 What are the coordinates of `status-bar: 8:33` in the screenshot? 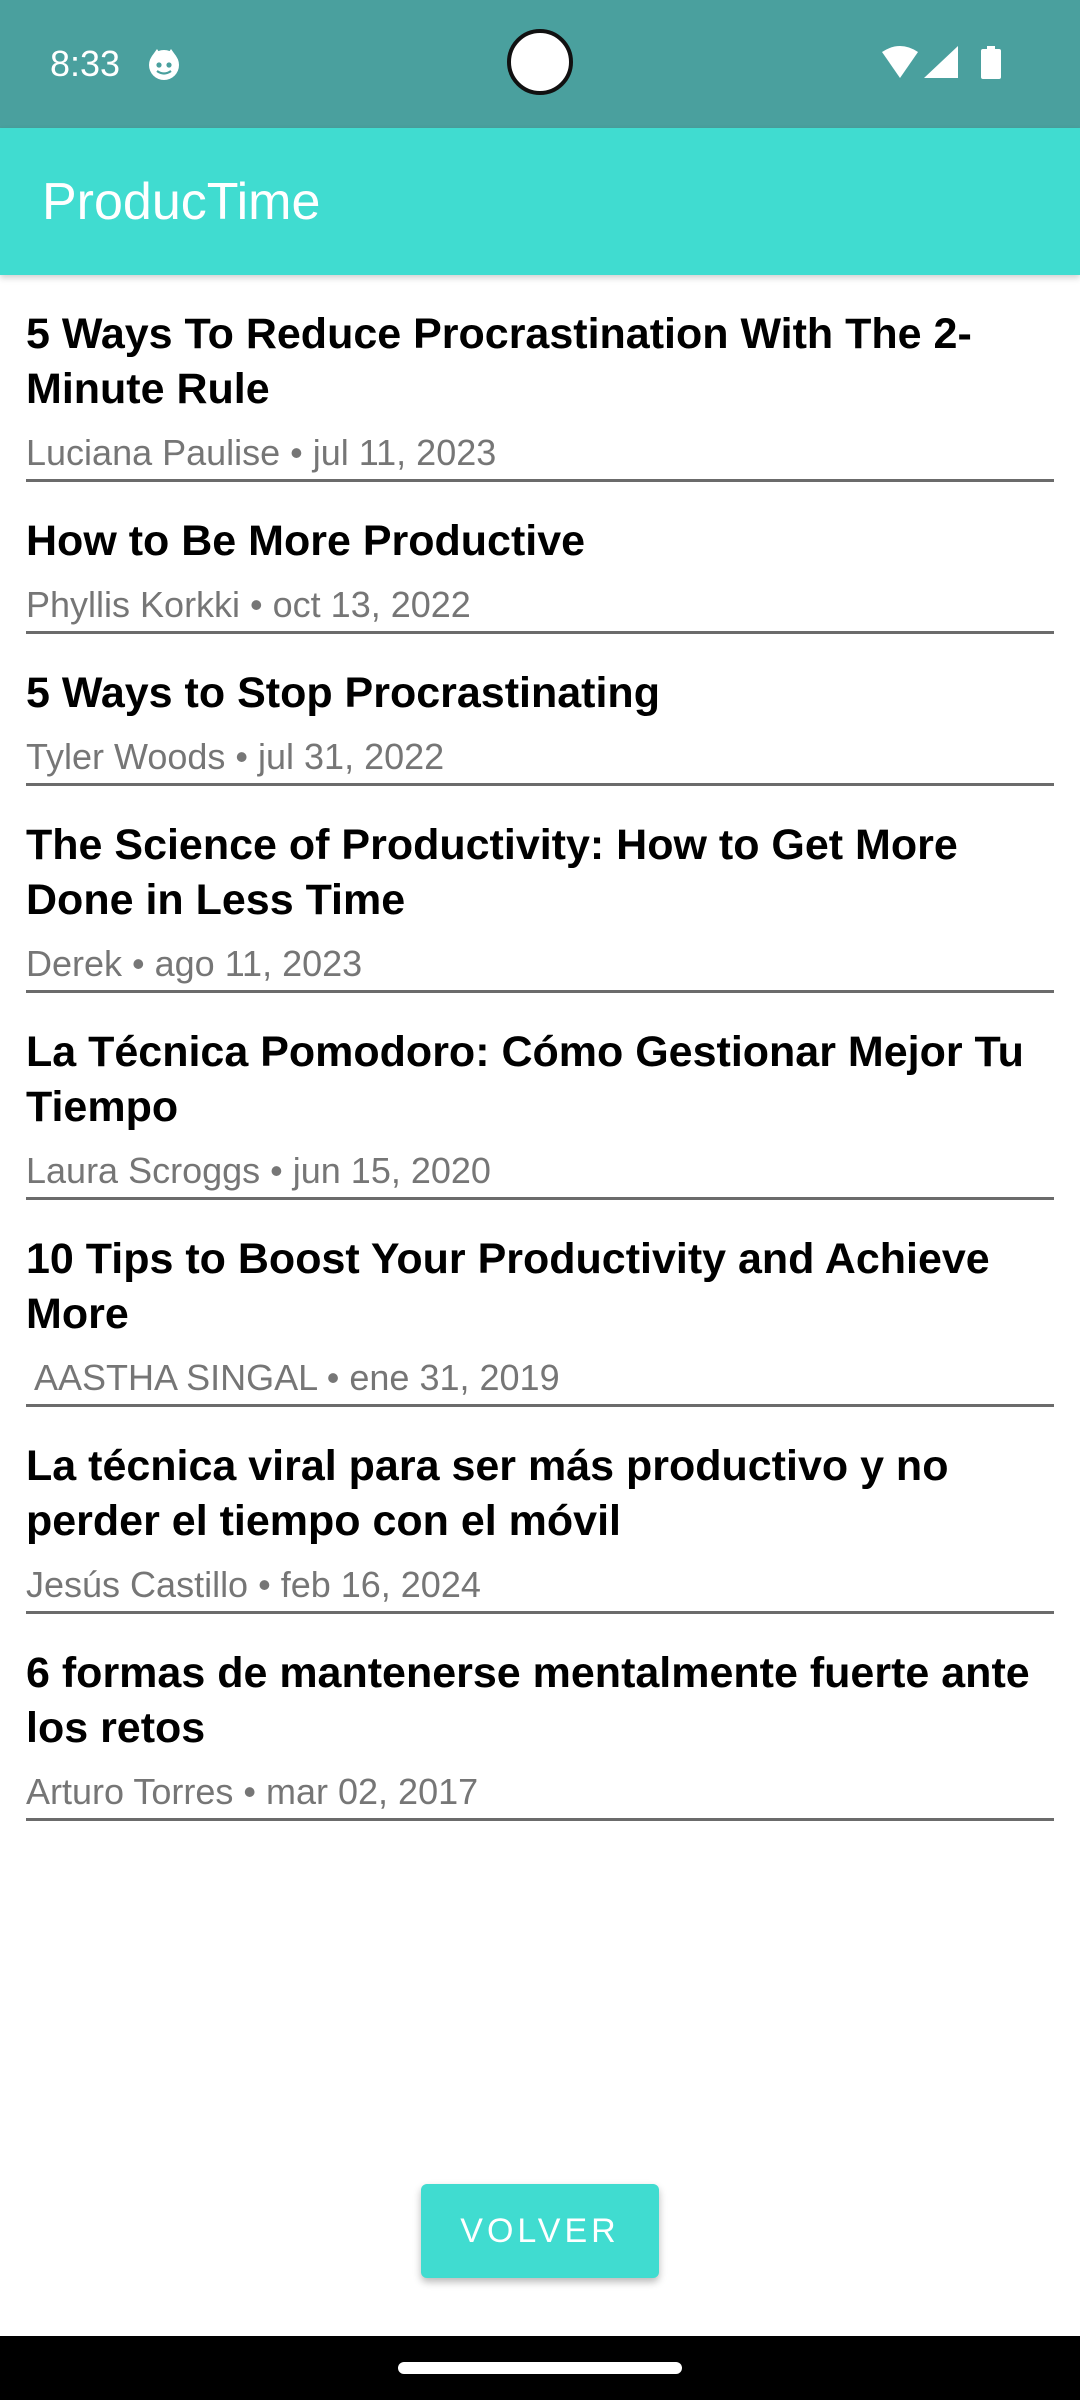 It's located at (540, 64).